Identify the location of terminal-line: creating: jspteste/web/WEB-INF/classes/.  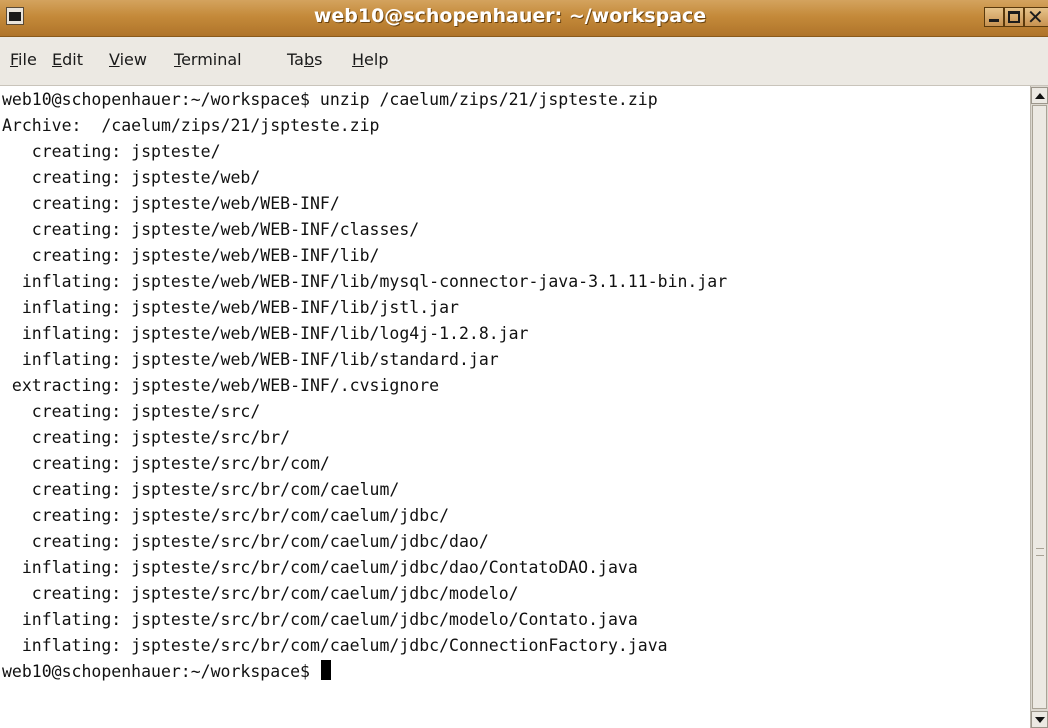
(211, 229).